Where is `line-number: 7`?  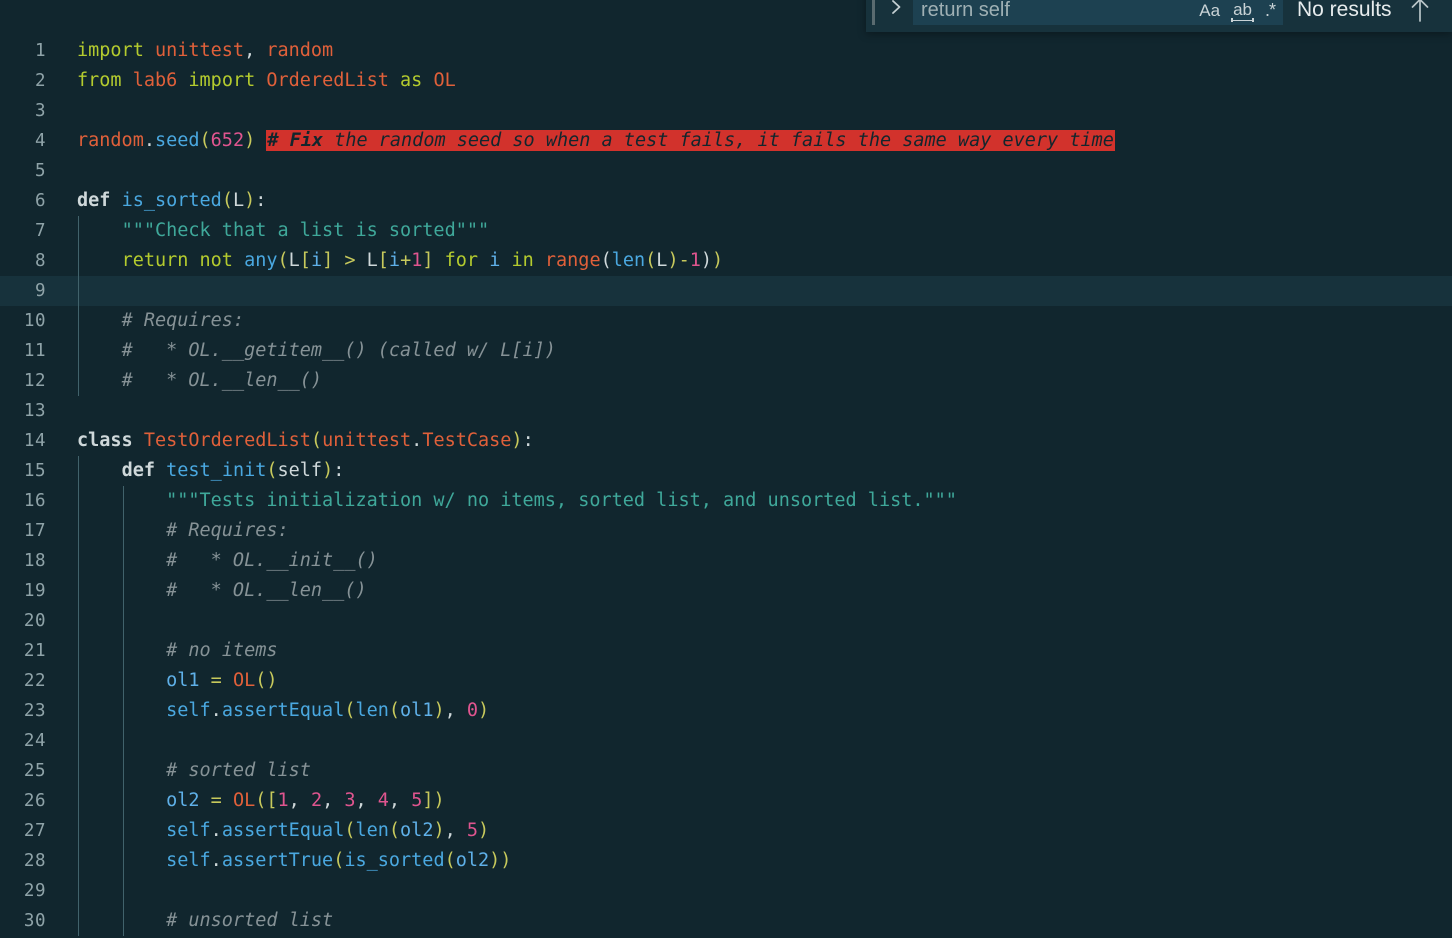
line-number: 7 is located at coordinates (40, 231).